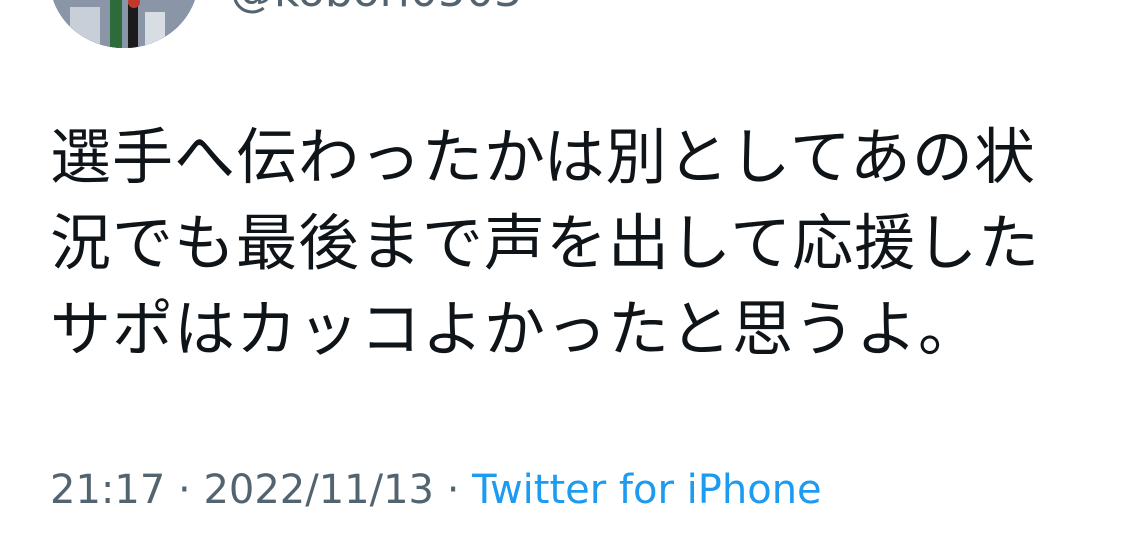 This screenshot has height=547, width=1125. Describe the element at coordinates (515, 329) in the screenshot. I see `tweet-text-line: サポはカッコよかったと思うよ。` at that location.